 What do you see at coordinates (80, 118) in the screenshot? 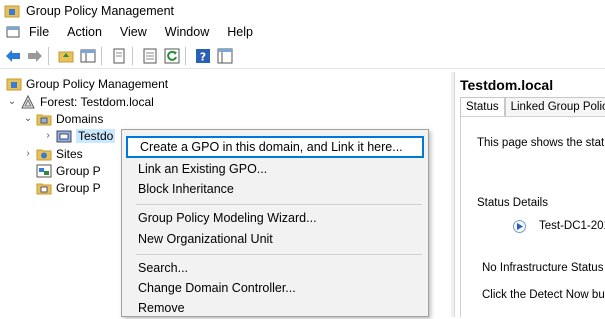
I see `tree-label-domains: Domains` at bounding box center [80, 118].